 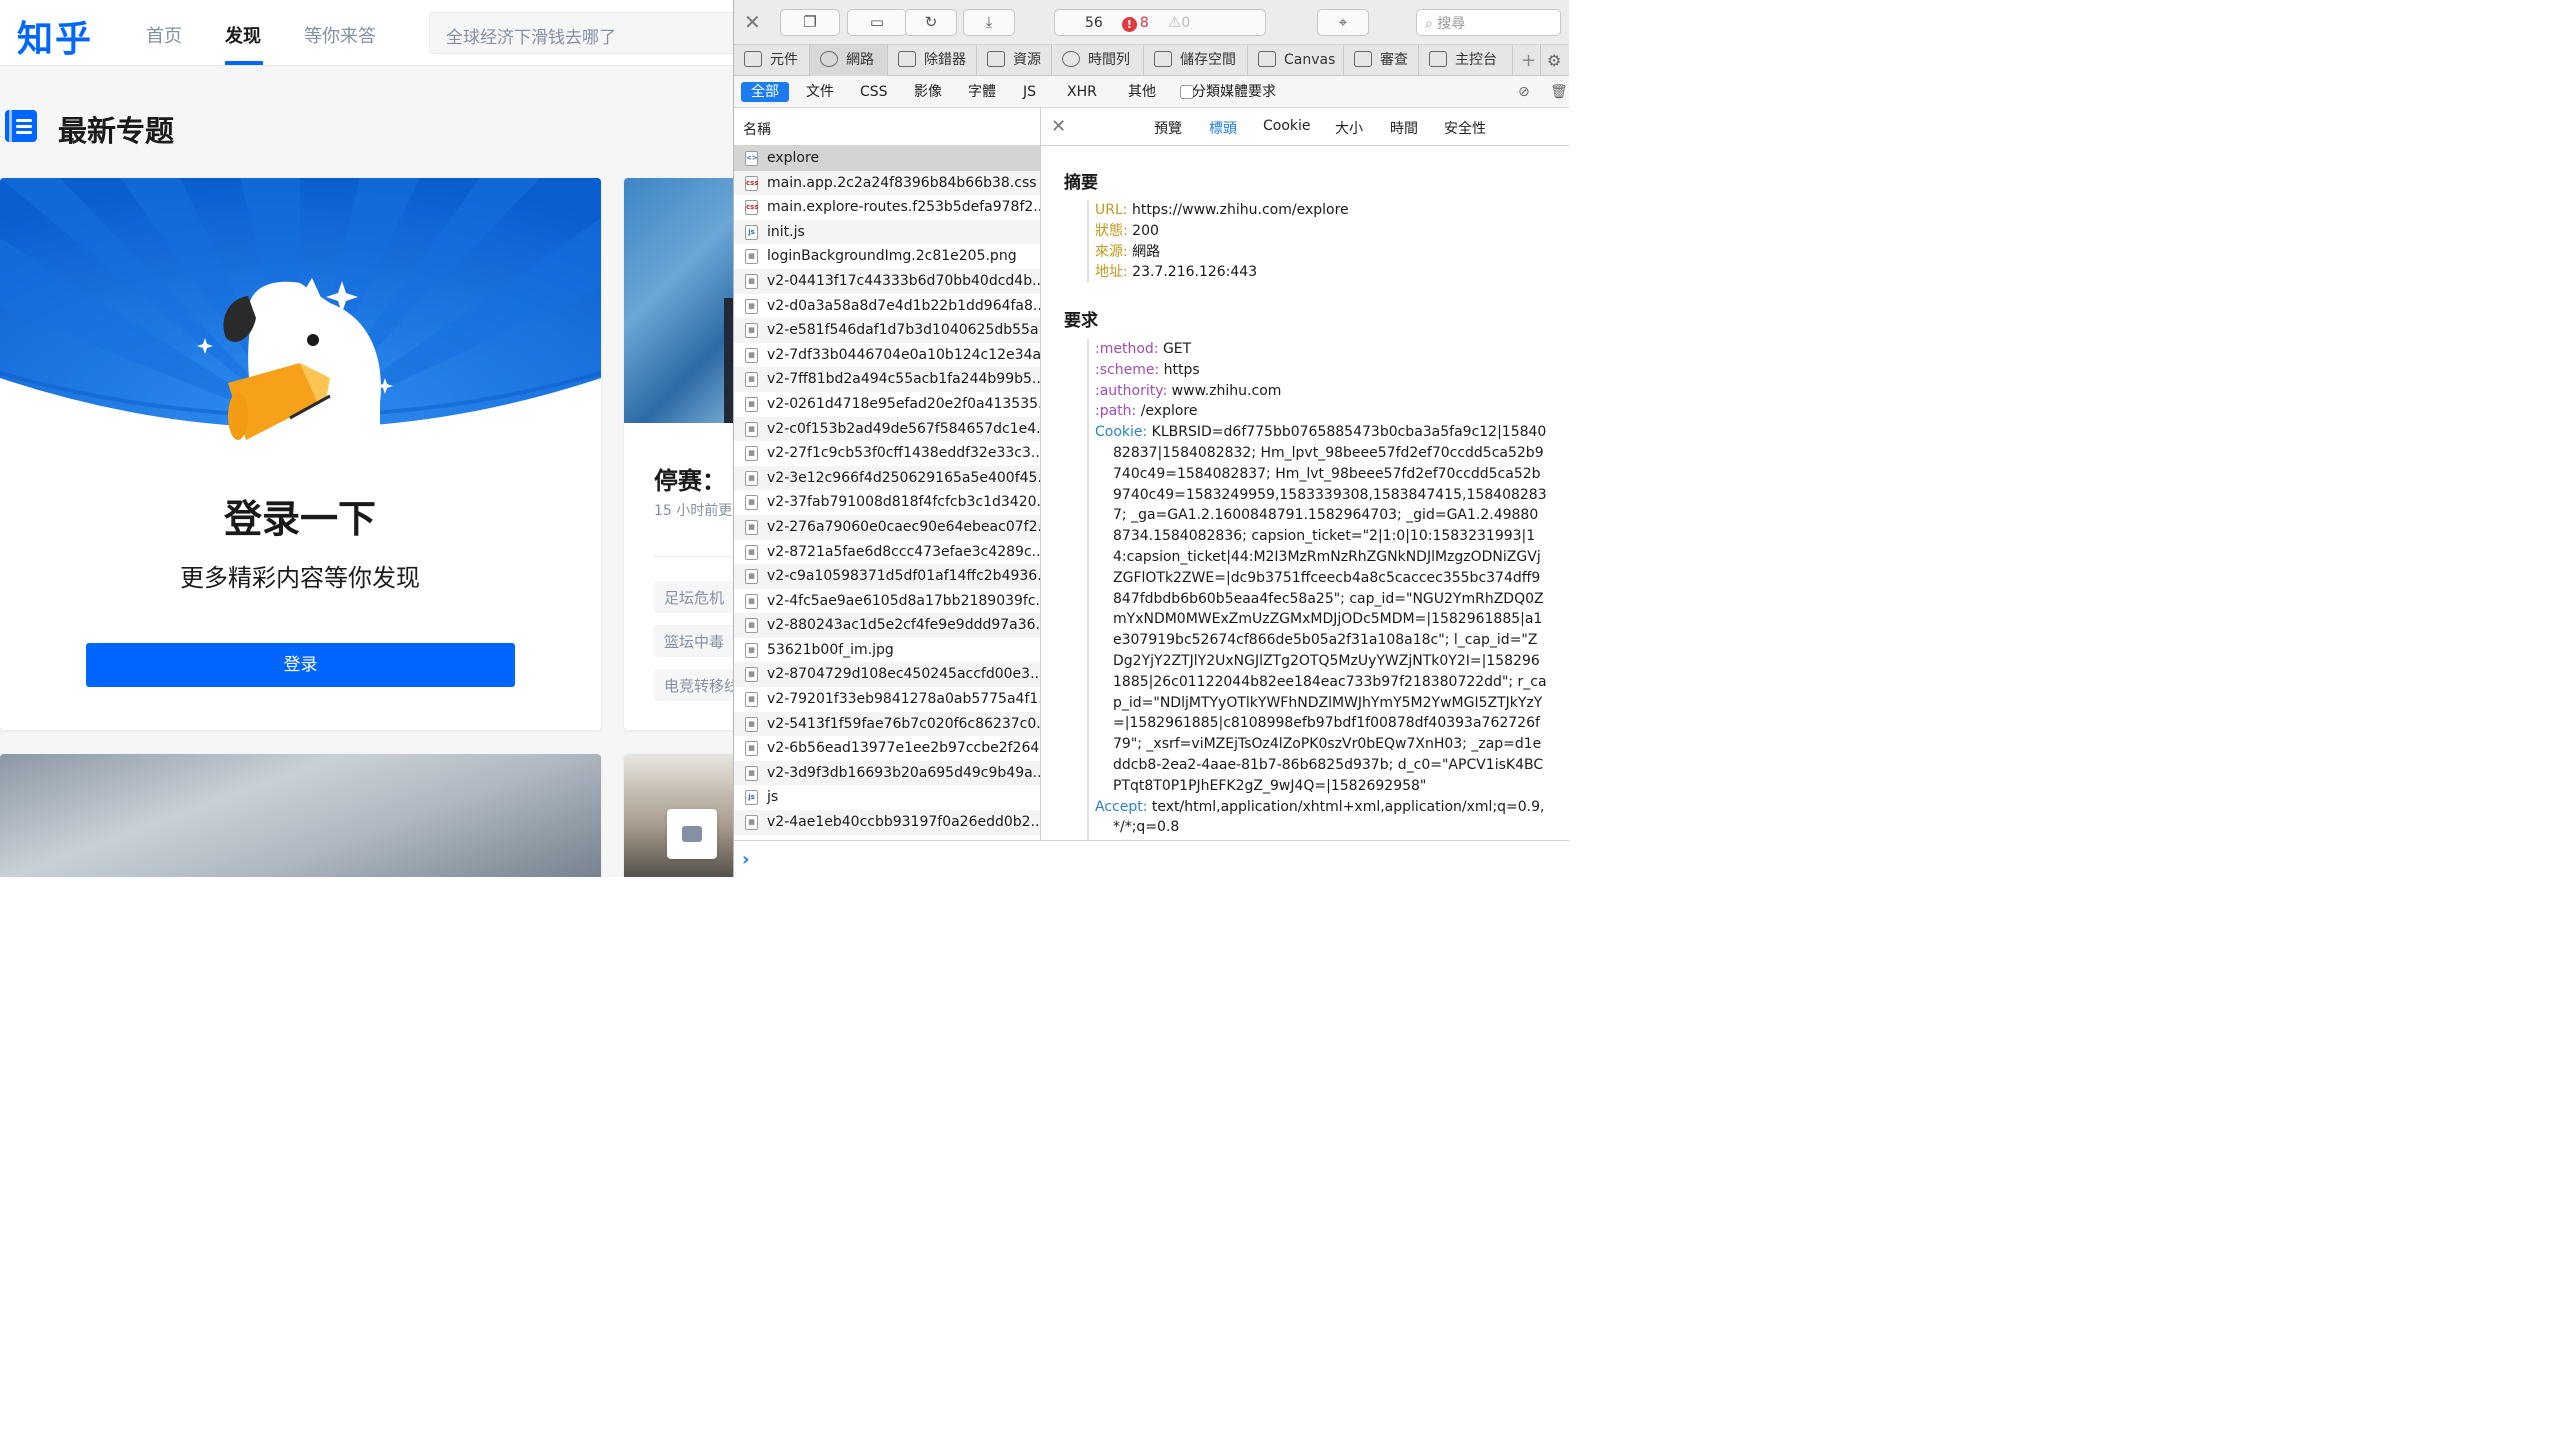 I want to click on settings-gear-icon: ⚙, so click(x=1555, y=60).